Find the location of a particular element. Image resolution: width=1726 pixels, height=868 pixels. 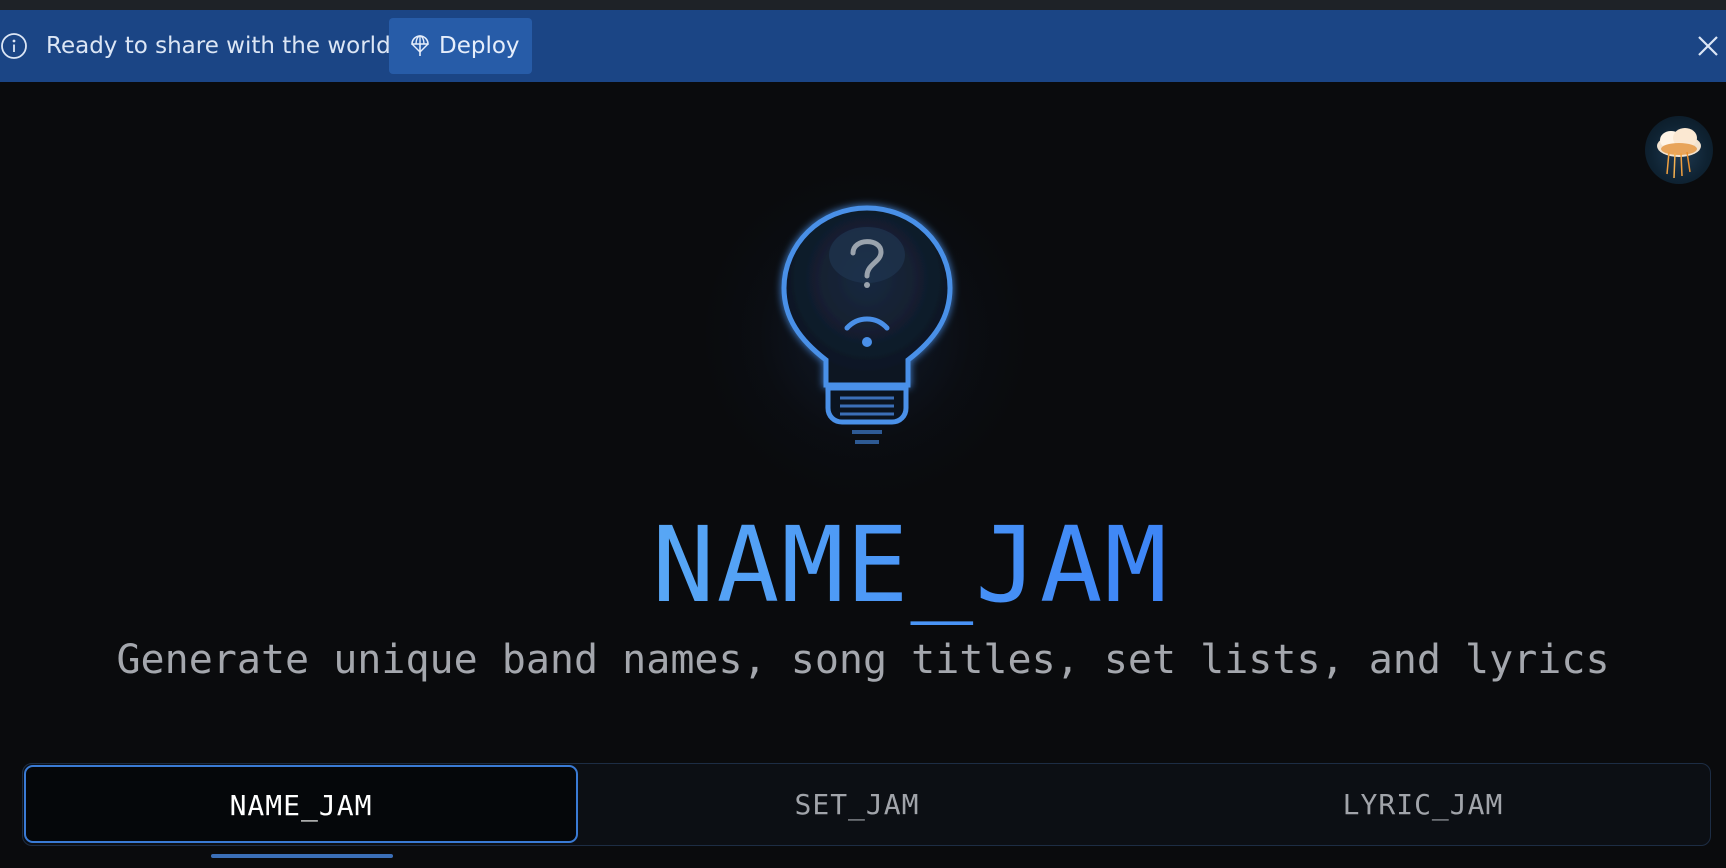

mode-tabs: NAME_JAM SET_JAM LYRIC_JAM is located at coordinates (866, 804).